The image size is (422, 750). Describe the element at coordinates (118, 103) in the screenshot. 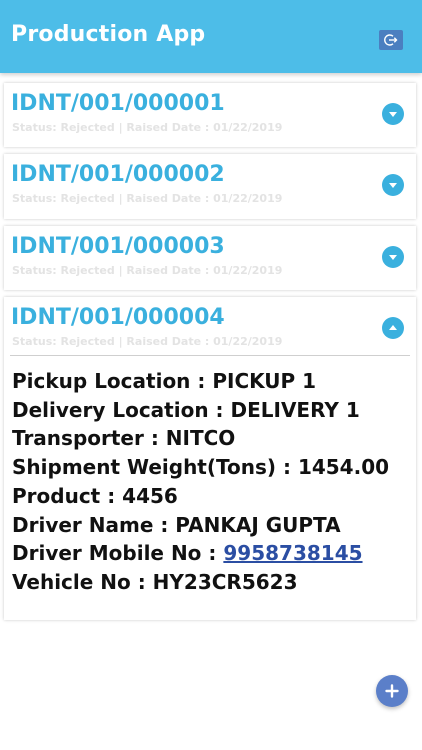

I see `request-id: IDNT/001/000001` at that location.